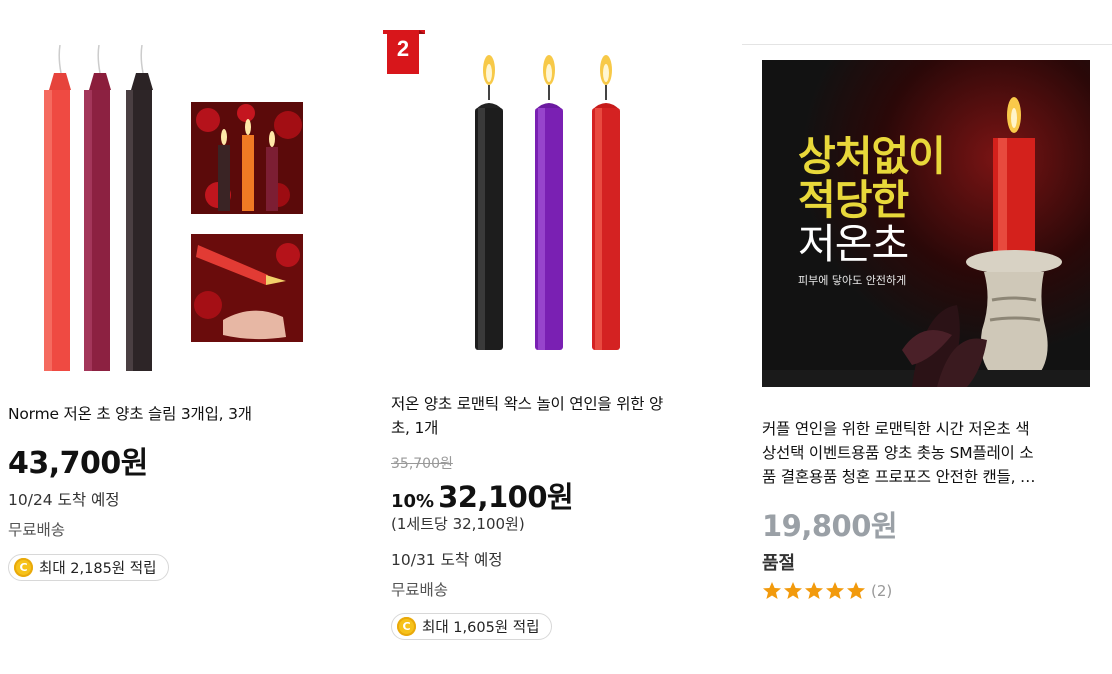 The image size is (1112, 674). What do you see at coordinates (506, 497) in the screenshot?
I see `product-price-2: 32,100원` at bounding box center [506, 497].